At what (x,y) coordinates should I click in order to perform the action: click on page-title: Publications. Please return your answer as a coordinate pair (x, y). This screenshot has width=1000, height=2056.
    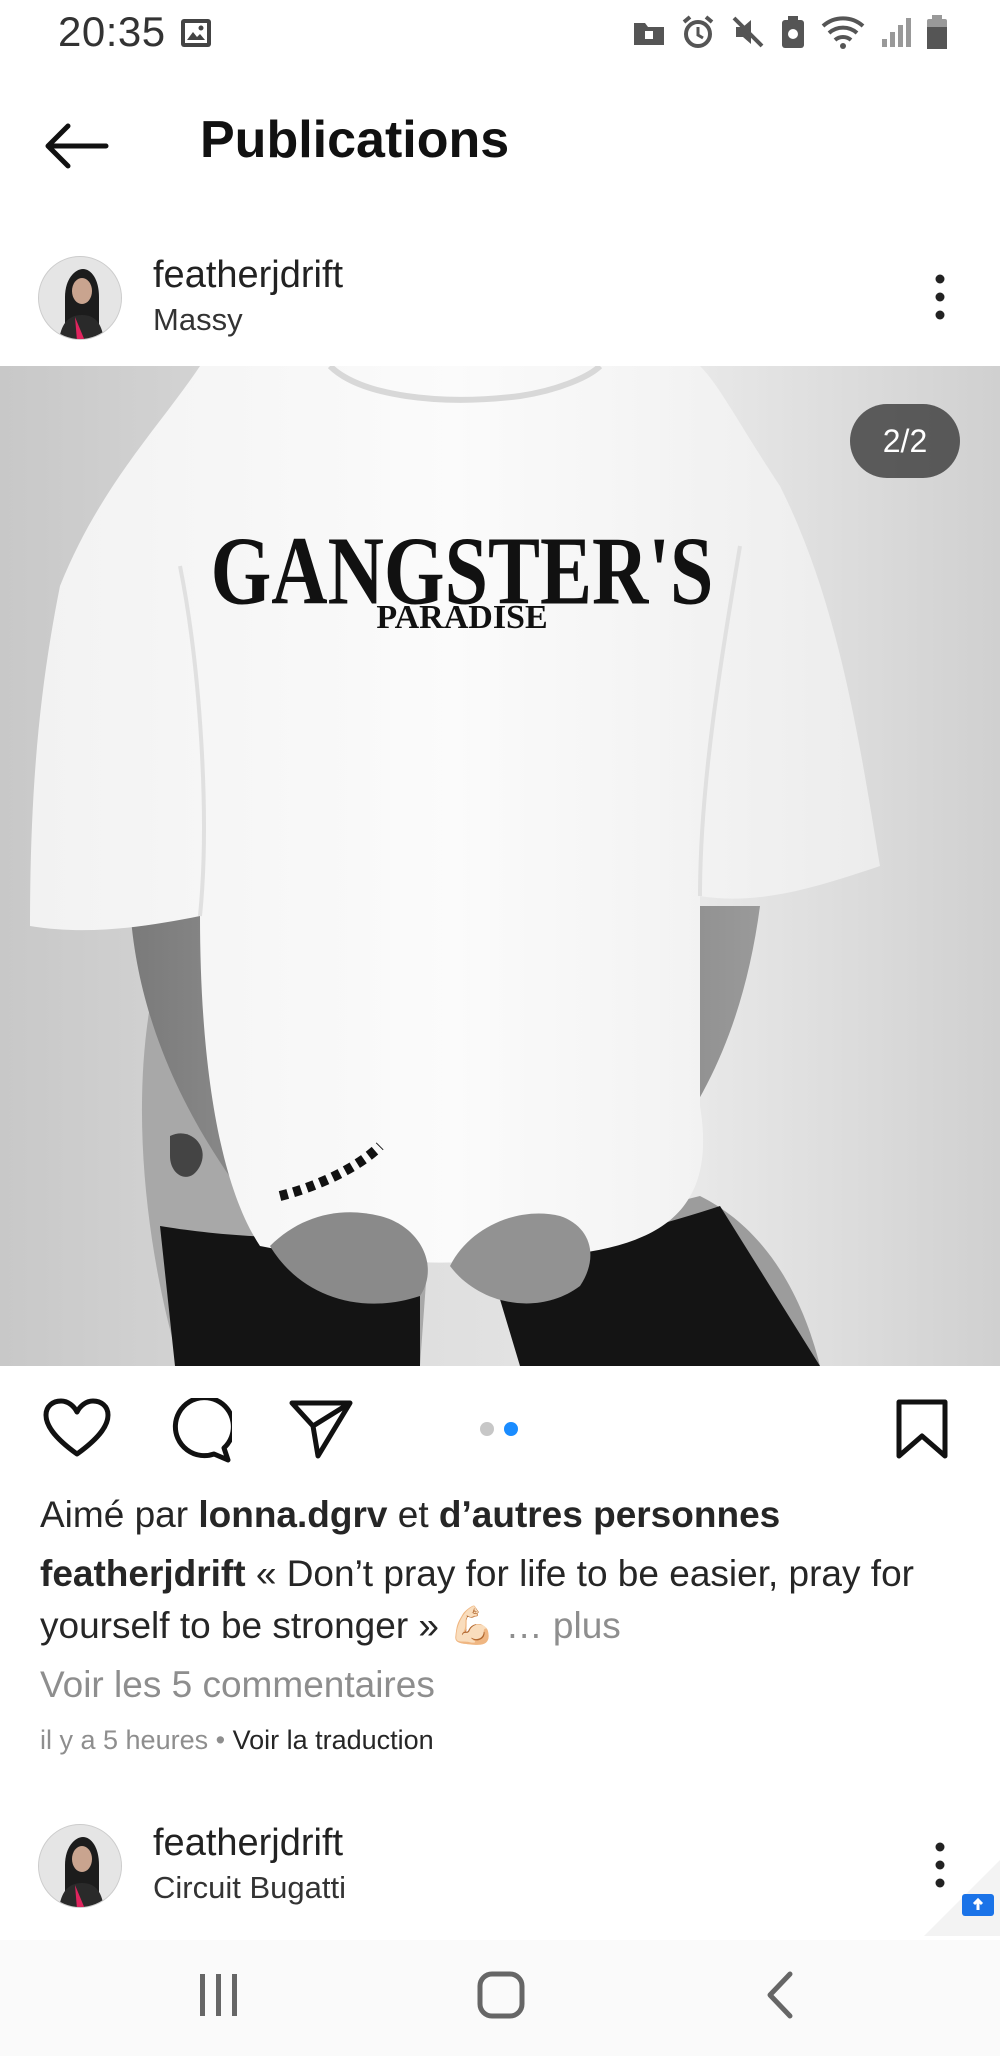
    Looking at the image, I should click on (355, 140).